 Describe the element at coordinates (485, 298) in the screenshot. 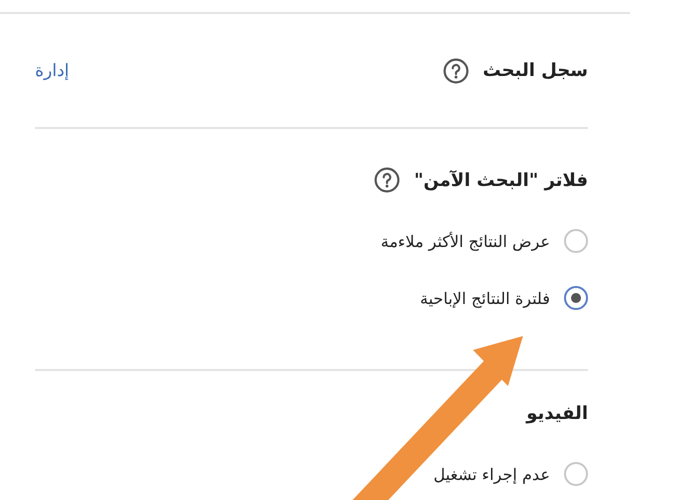

I see `option-label: فلترة النتائج الإباحية` at that location.